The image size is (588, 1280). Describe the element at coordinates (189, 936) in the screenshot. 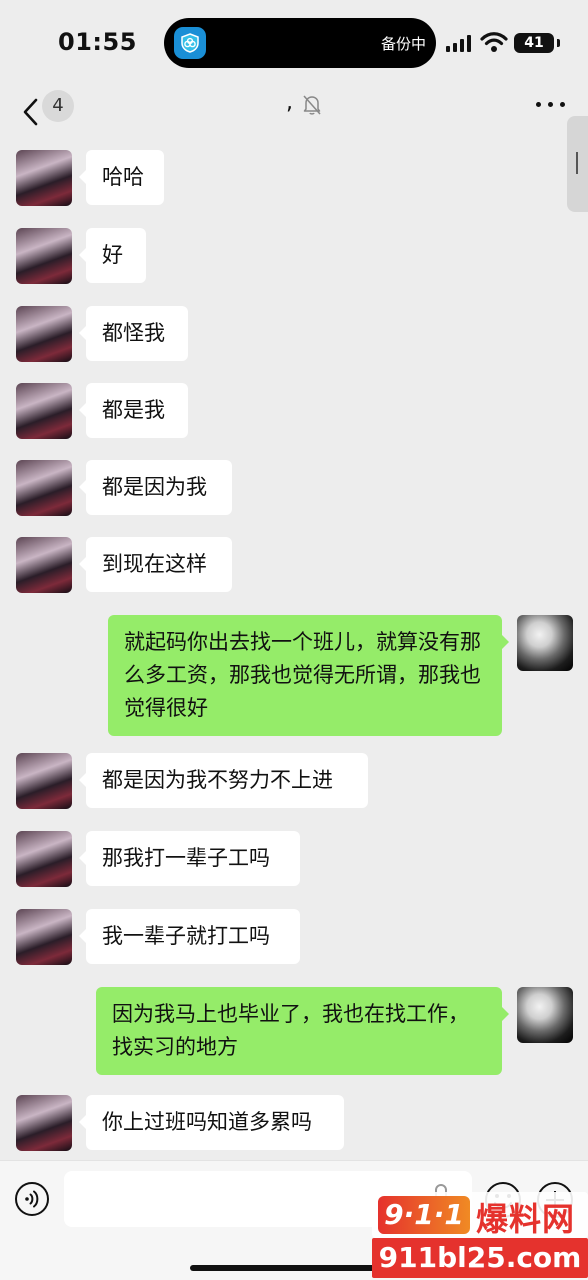

I see `incoming-message-bubble: 我一辈子就打工吗` at that location.